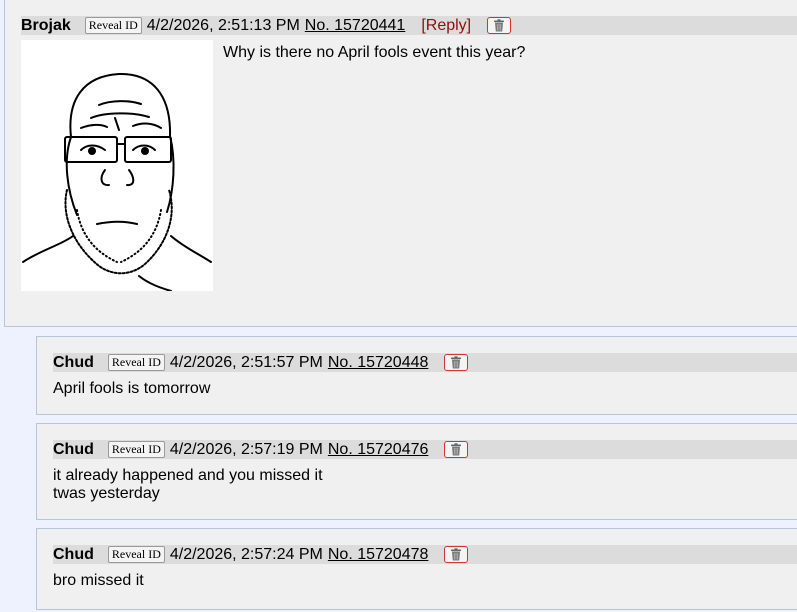 This screenshot has height=612, width=797. Describe the element at coordinates (188, 475) in the screenshot. I see `post-text-line: it already happened and you missed it` at that location.